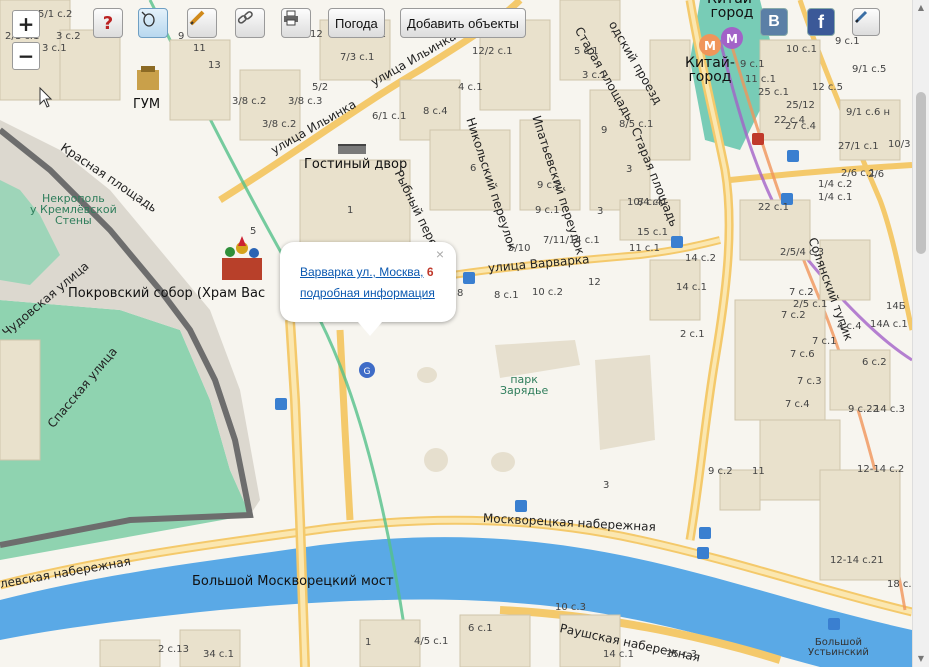 The height and width of the screenshot is (667, 929). Describe the element at coordinates (869, 69) in the screenshot. I see `house-number: 9/1 с.5` at that location.